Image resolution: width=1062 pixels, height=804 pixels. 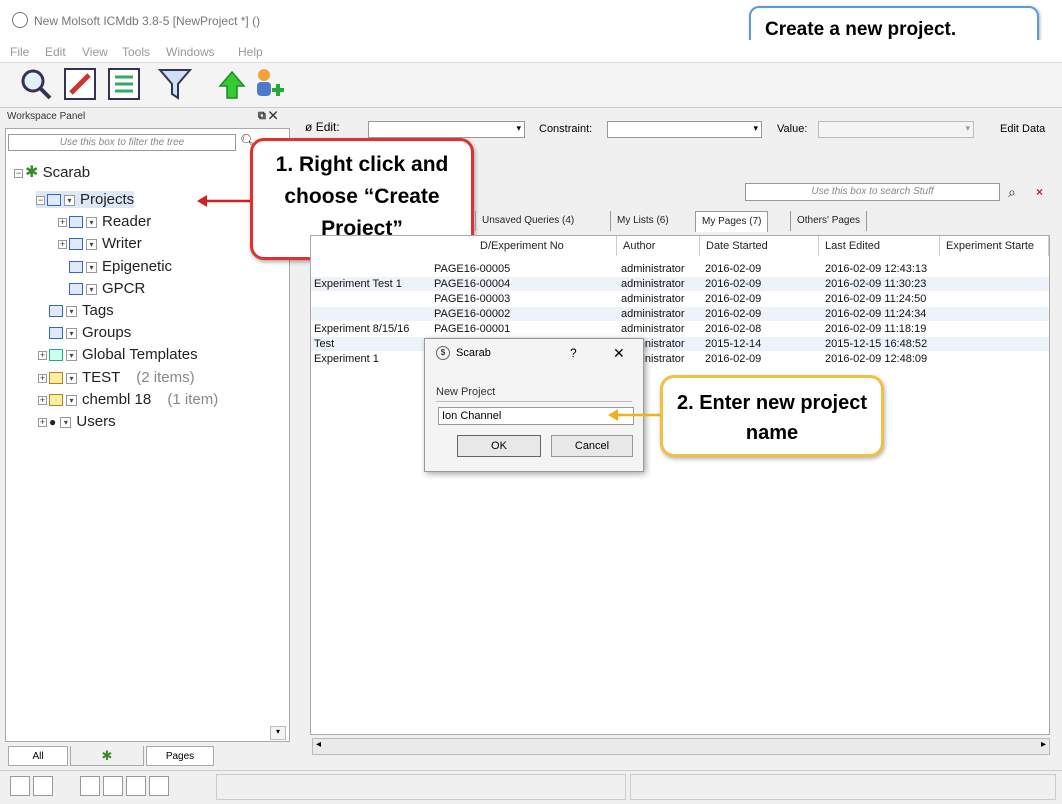 I want to click on scroll-left-icon: ◂, so click(x=318, y=744).